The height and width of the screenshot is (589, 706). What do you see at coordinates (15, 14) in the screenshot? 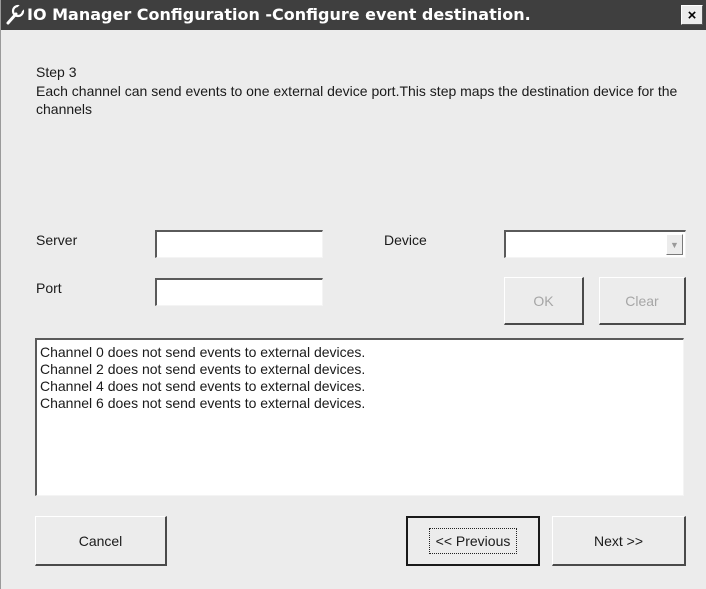
I see `wrench-icon` at bounding box center [15, 14].